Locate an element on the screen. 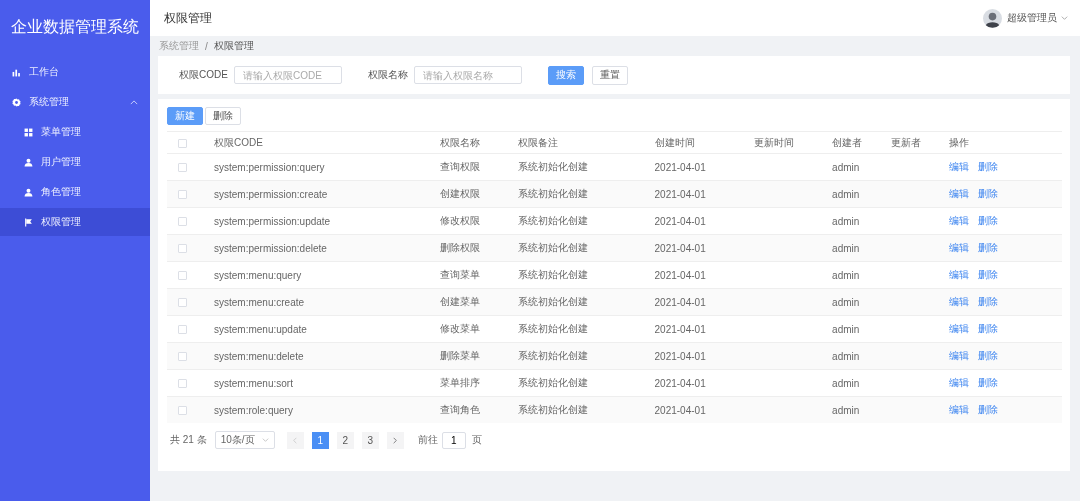  sidebar-item: 用户管理 is located at coordinates (75, 162).